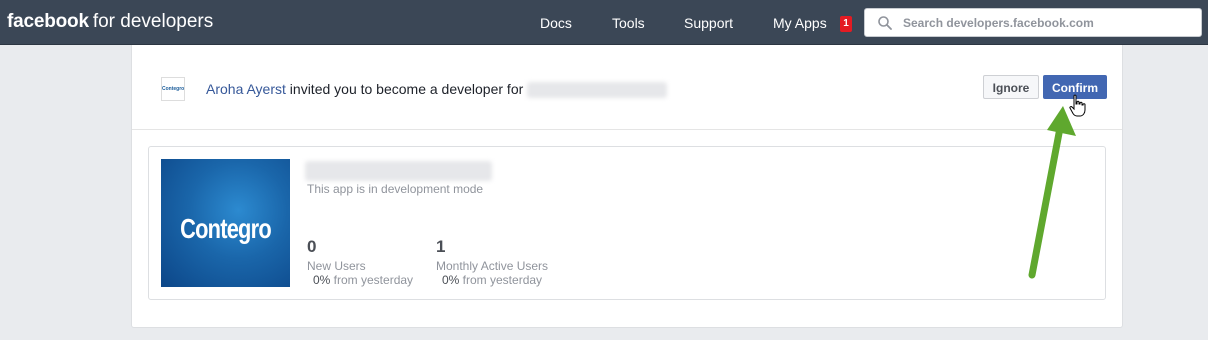  What do you see at coordinates (1077, 105) in the screenshot?
I see `hand-pointer-cursor-icon` at bounding box center [1077, 105].